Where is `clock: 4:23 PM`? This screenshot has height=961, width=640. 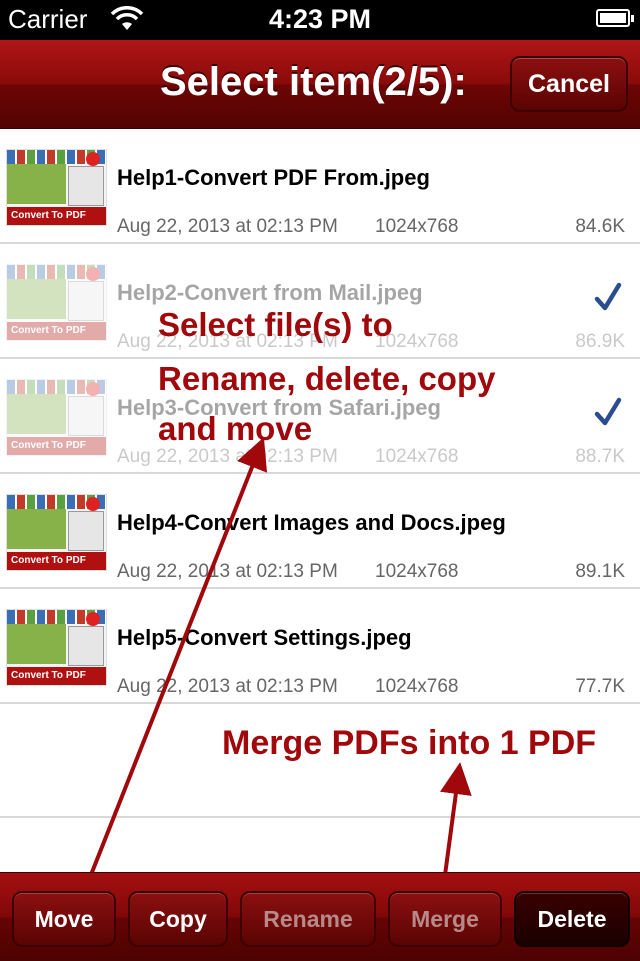
clock: 4:23 PM is located at coordinates (320, 19).